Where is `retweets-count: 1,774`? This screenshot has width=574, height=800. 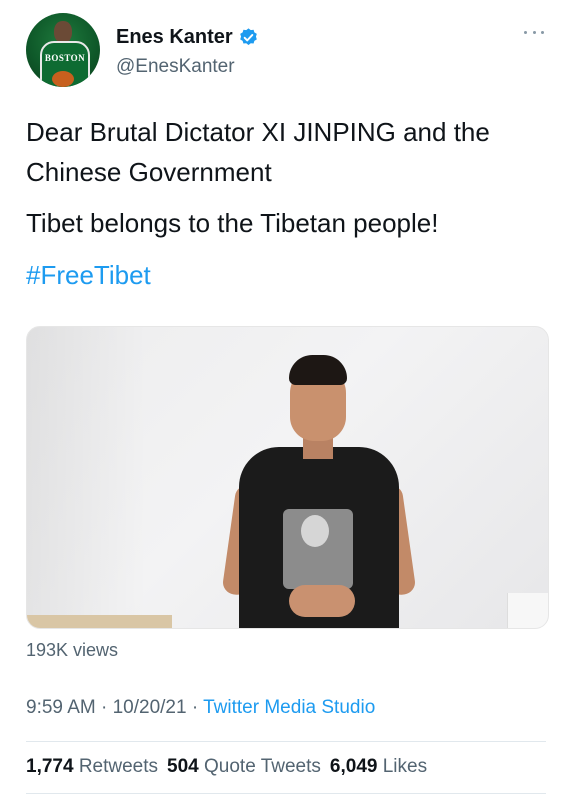
retweets-count: 1,774 is located at coordinates (50, 766).